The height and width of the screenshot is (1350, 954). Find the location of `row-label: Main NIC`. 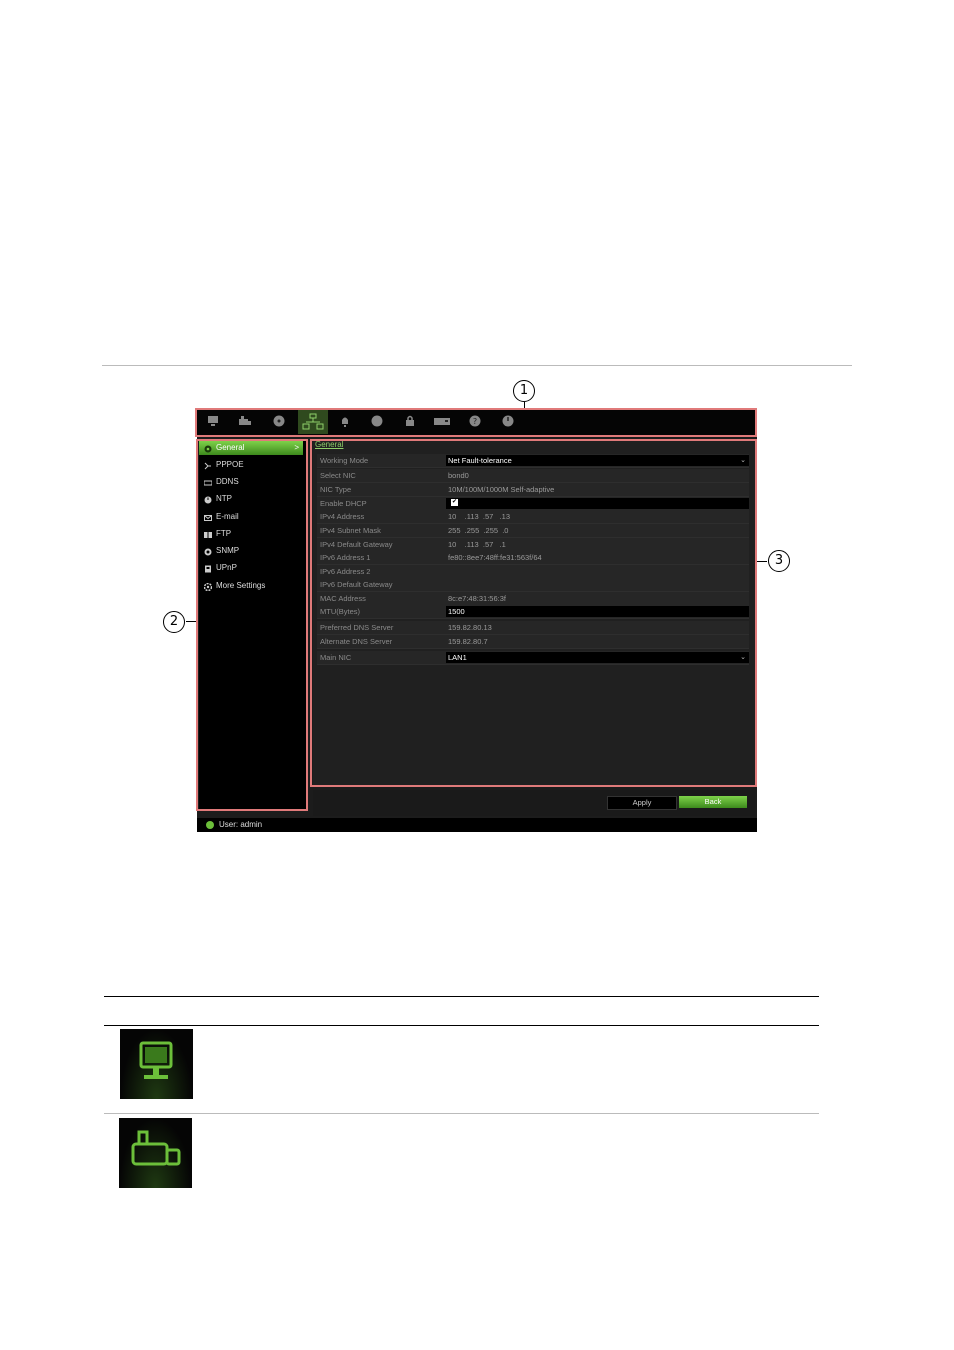

row-label: Main NIC is located at coordinates (336, 657).